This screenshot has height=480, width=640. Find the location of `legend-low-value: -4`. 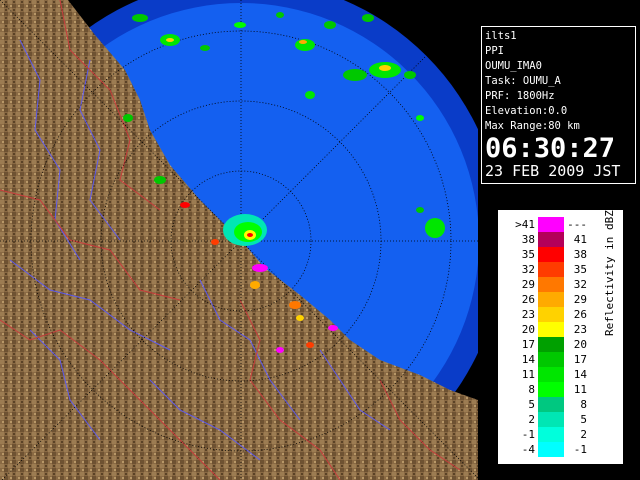

legend-low-value: -4 is located at coordinates (528, 449).